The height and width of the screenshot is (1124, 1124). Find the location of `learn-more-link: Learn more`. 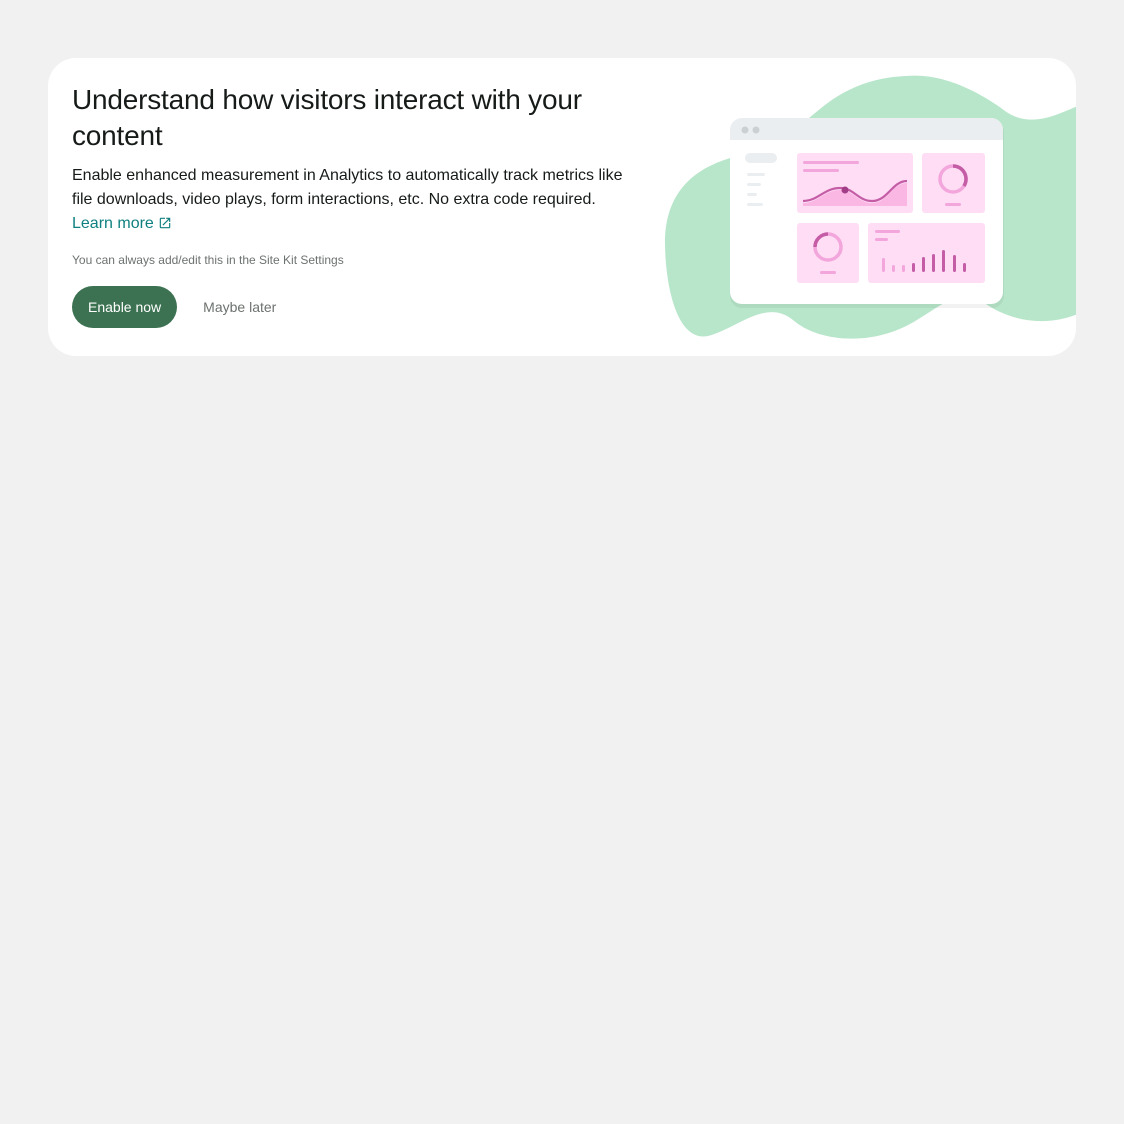

learn-more-link: Learn more is located at coordinates (122, 223).